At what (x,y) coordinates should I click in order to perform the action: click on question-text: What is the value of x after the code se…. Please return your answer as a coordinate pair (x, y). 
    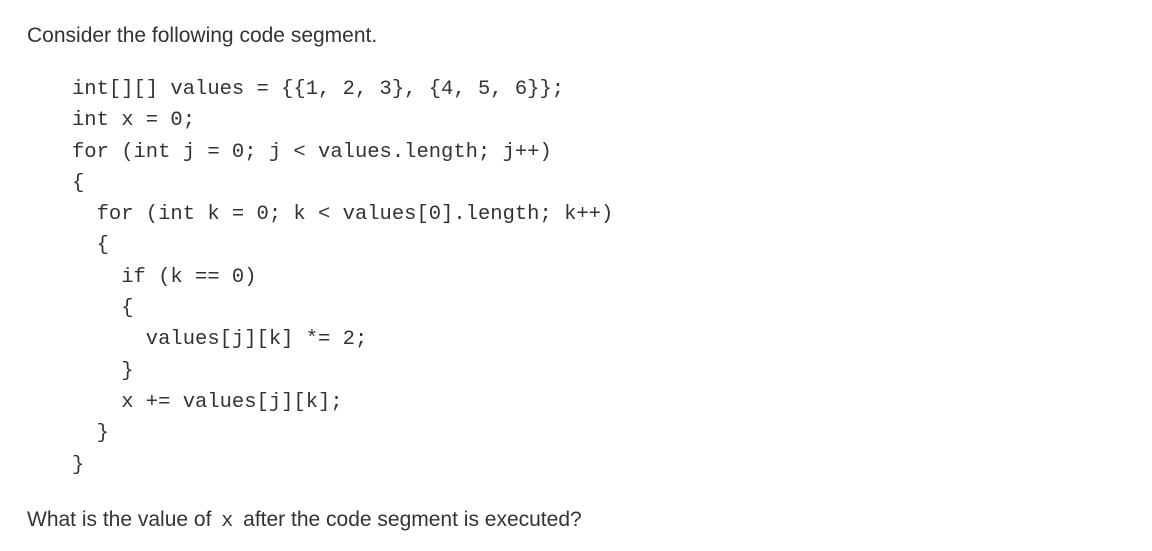
    Looking at the image, I should click on (304, 521).